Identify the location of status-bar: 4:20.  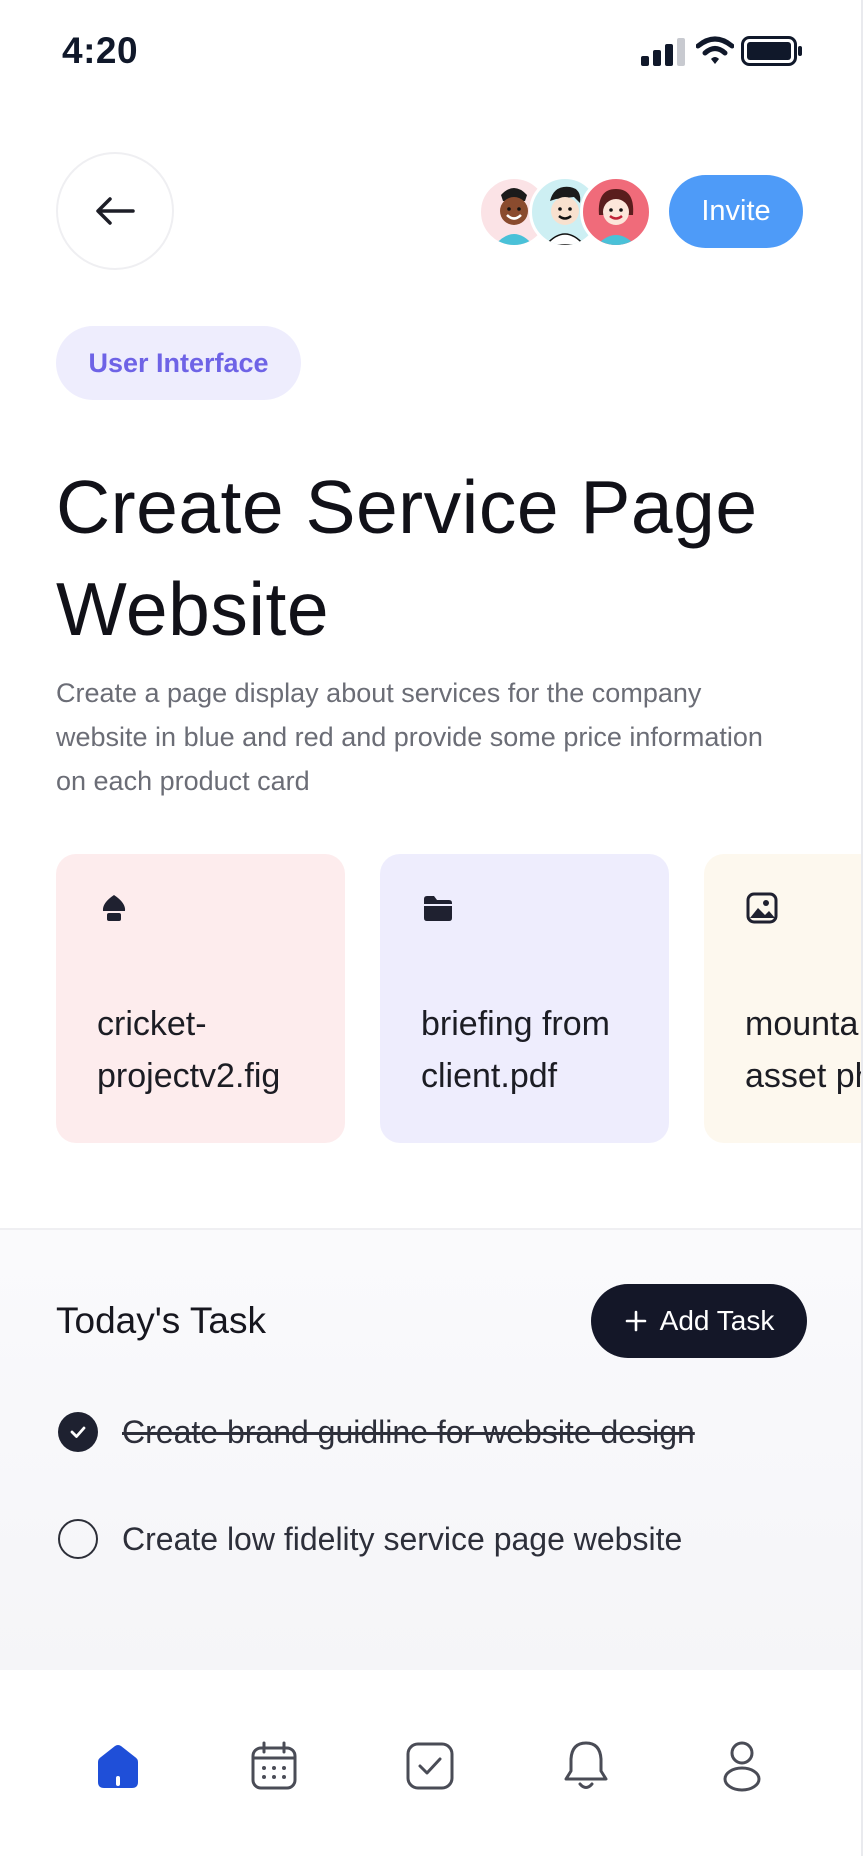
(431, 55).